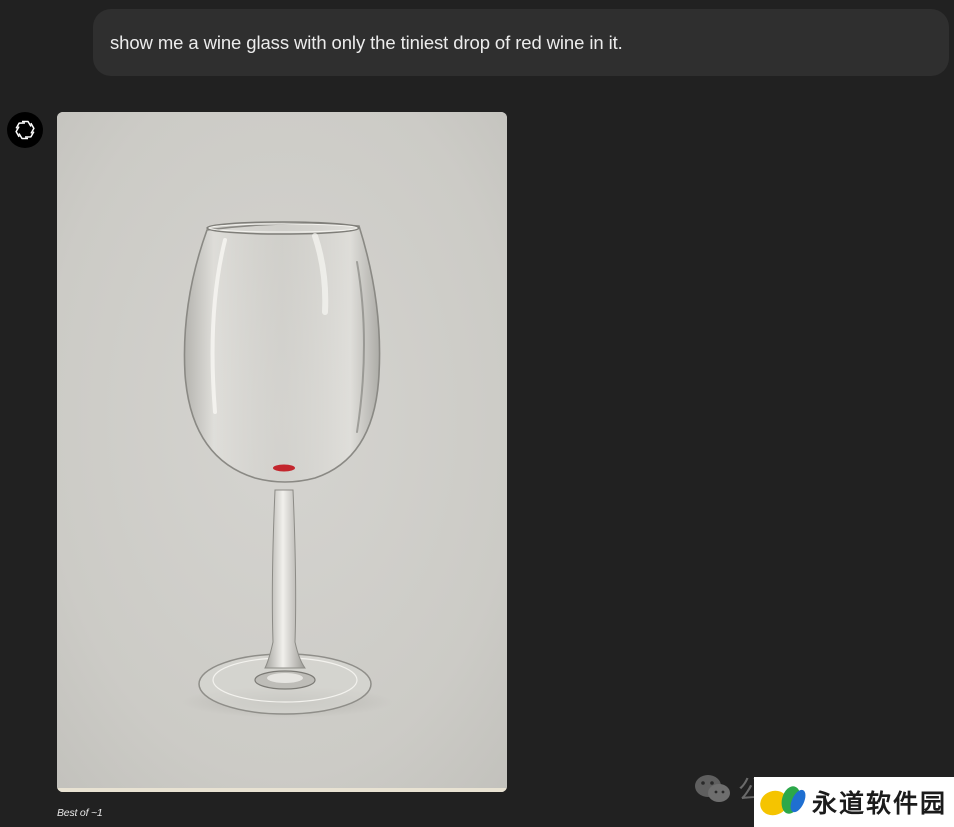 Image resolution: width=954 pixels, height=827 pixels. I want to click on watermark-brand-text: 永道软件园, so click(880, 803).